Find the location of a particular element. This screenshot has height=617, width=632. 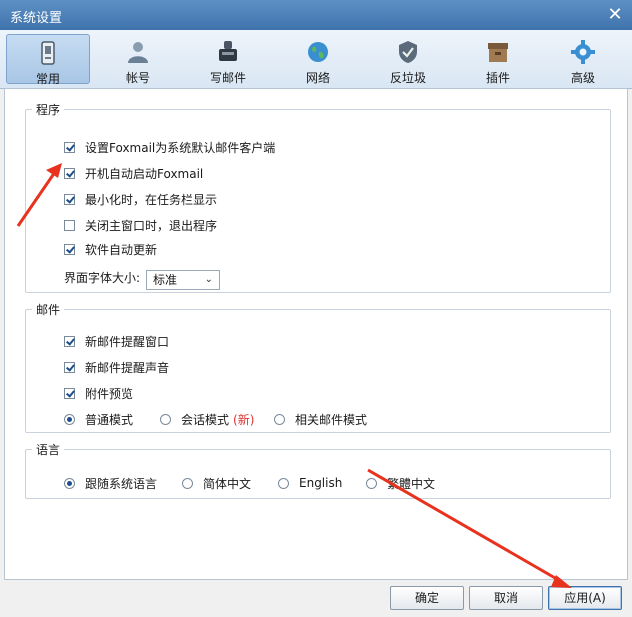

lang-english: English is located at coordinates (310, 483).